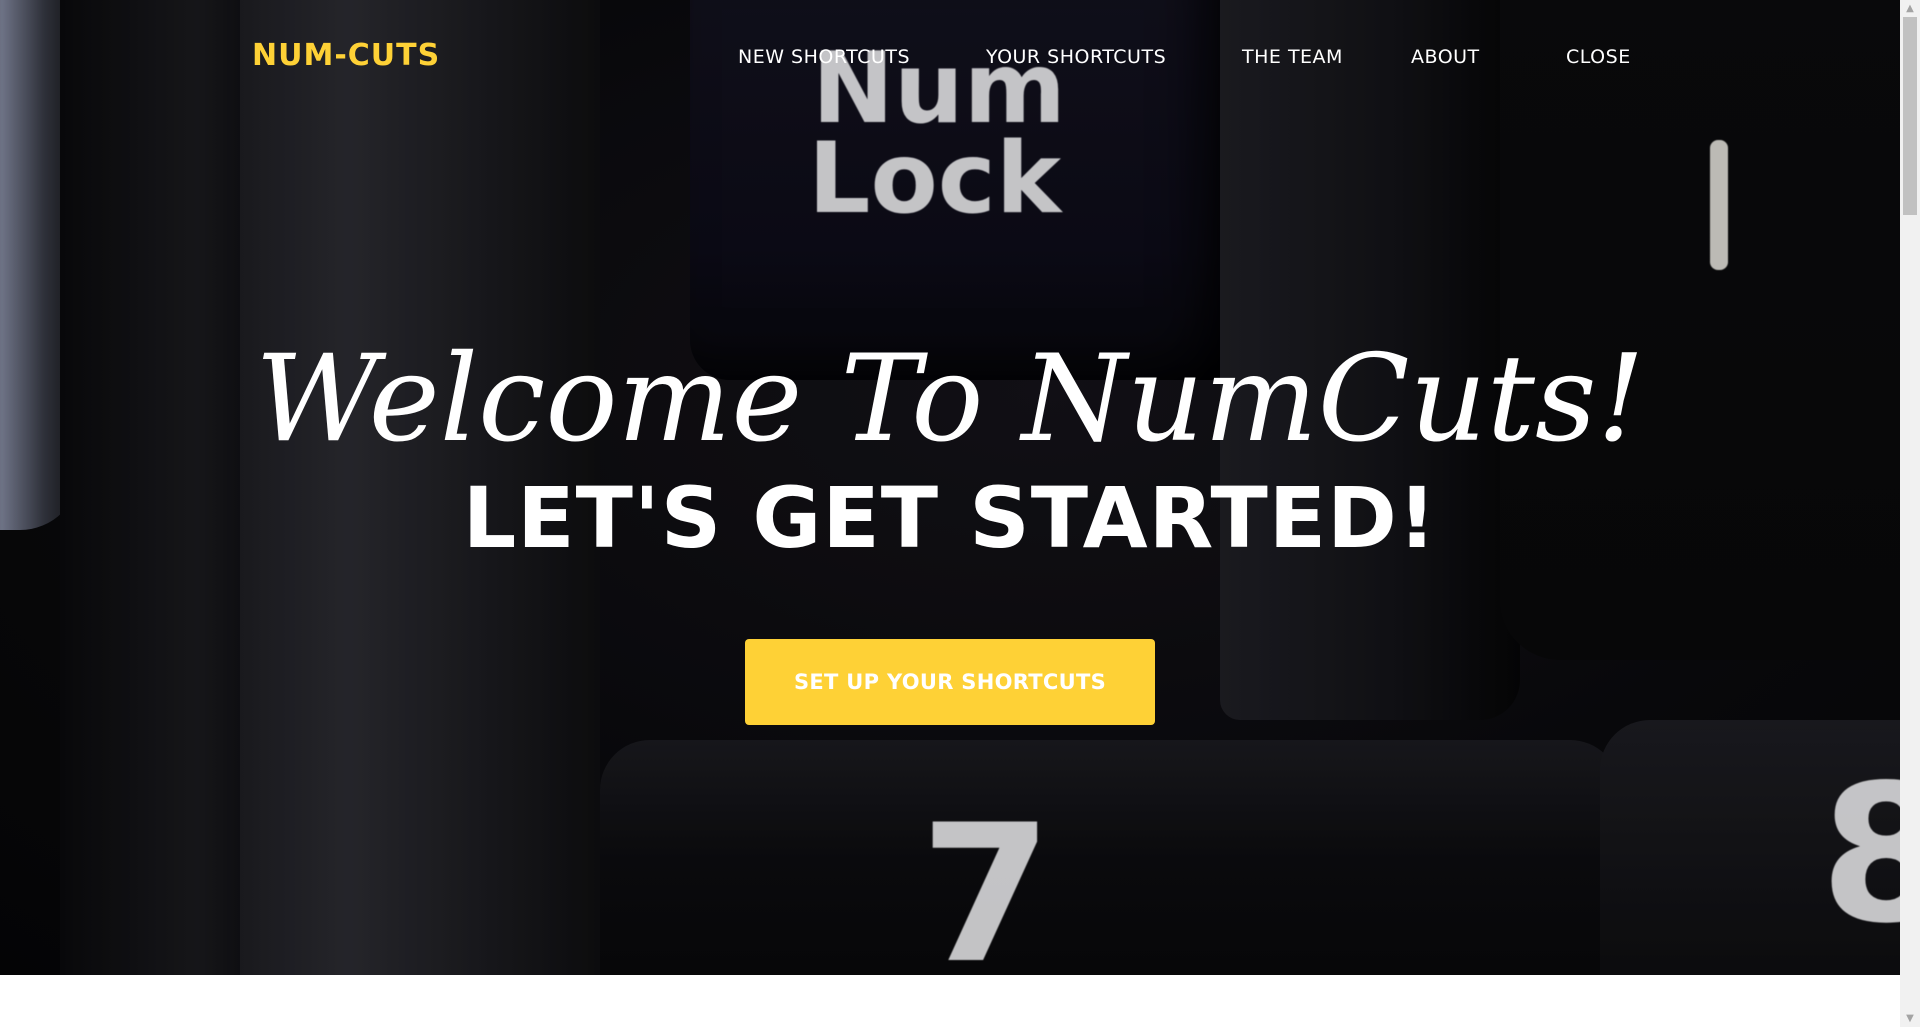 This screenshot has width=1920, height=1027. What do you see at coordinates (1598, 57) in the screenshot?
I see `nav-link-close: CLOSE` at bounding box center [1598, 57].